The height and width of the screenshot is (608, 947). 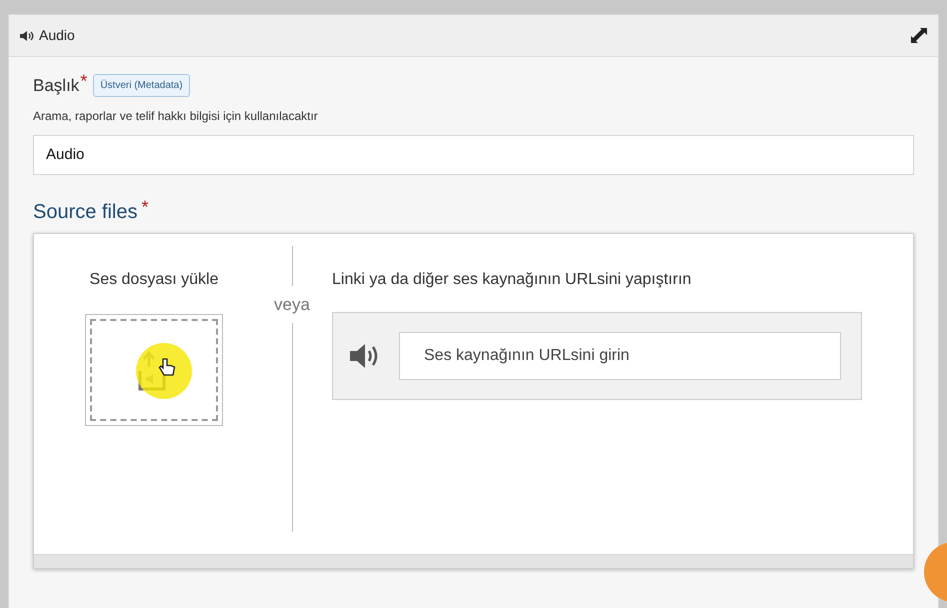 What do you see at coordinates (141, 86) in the screenshot?
I see `metadata-tag: Üstveri (Metadata)` at bounding box center [141, 86].